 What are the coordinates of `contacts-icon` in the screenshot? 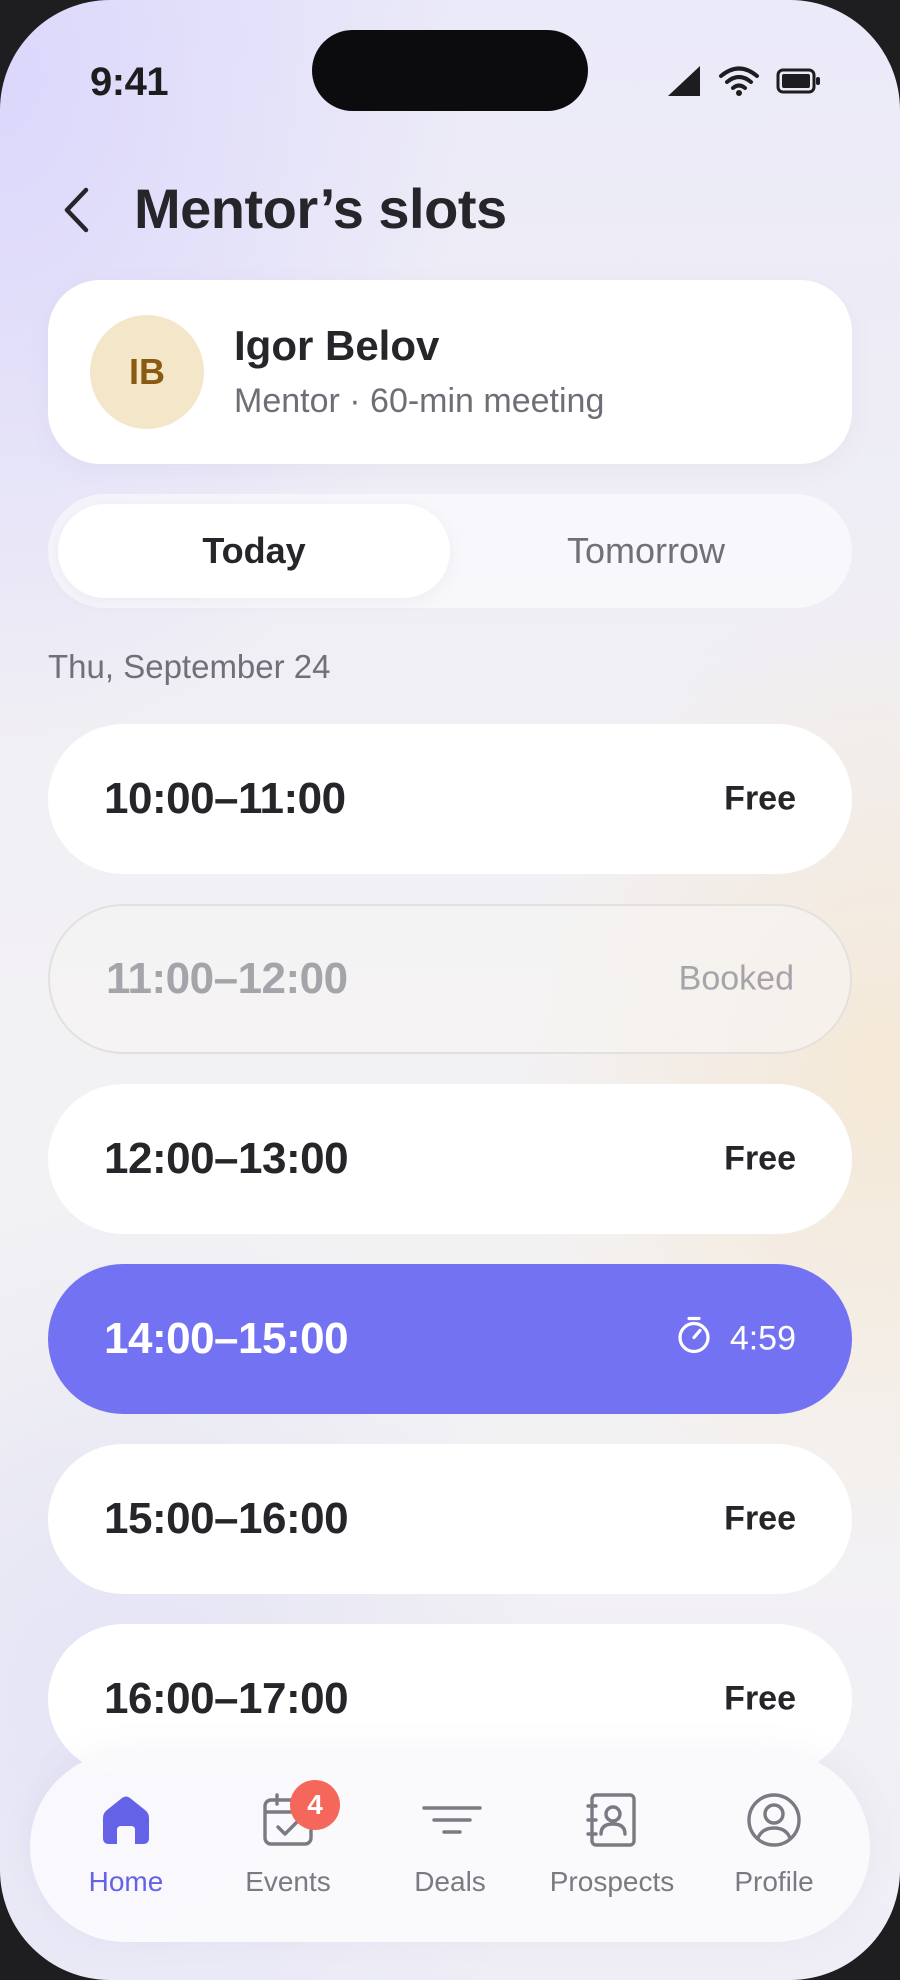 It's located at (612, 1820).